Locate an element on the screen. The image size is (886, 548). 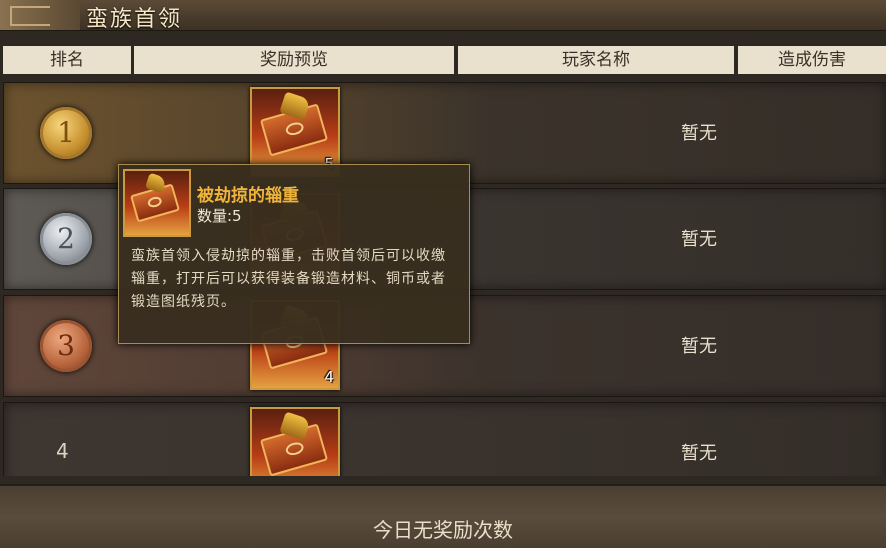
tooltip-item-quantity: 数量:5 is located at coordinates (219, 216).